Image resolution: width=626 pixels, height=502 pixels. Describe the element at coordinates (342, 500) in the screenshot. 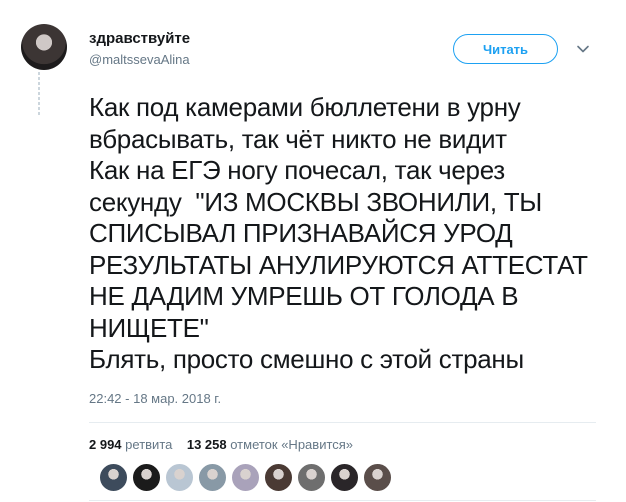

I see `divider-bottom` at that location.